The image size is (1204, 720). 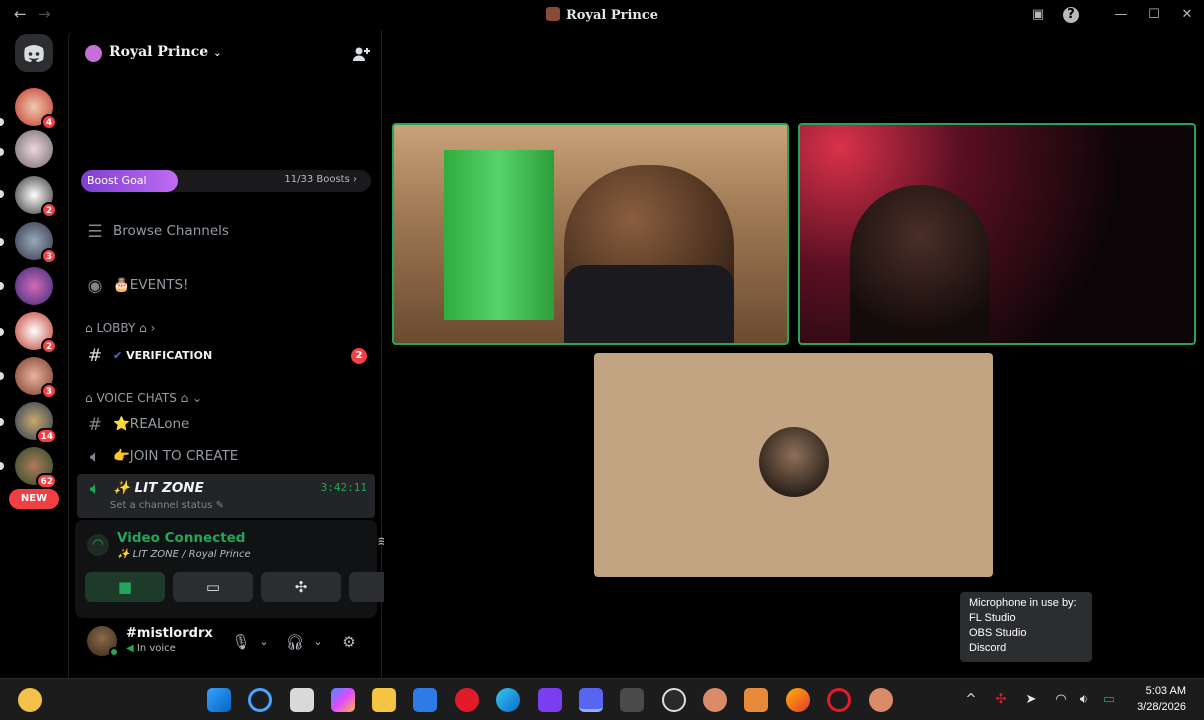 I want to click on minimize-icon: —, so click(x=1121, y=15).